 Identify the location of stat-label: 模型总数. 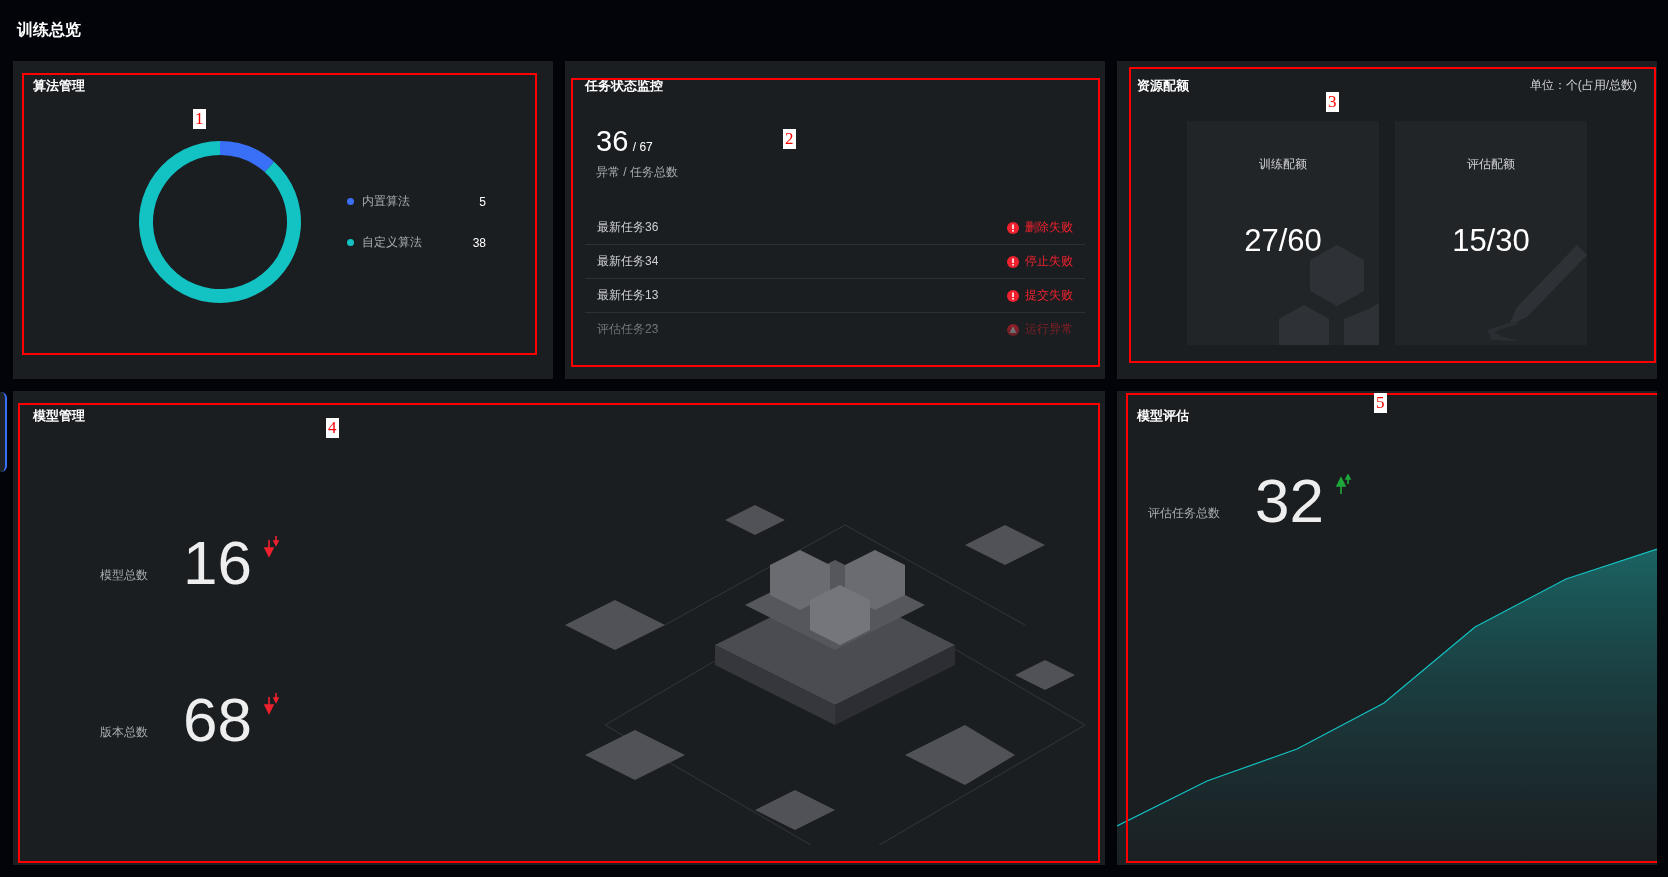
(124, 575).